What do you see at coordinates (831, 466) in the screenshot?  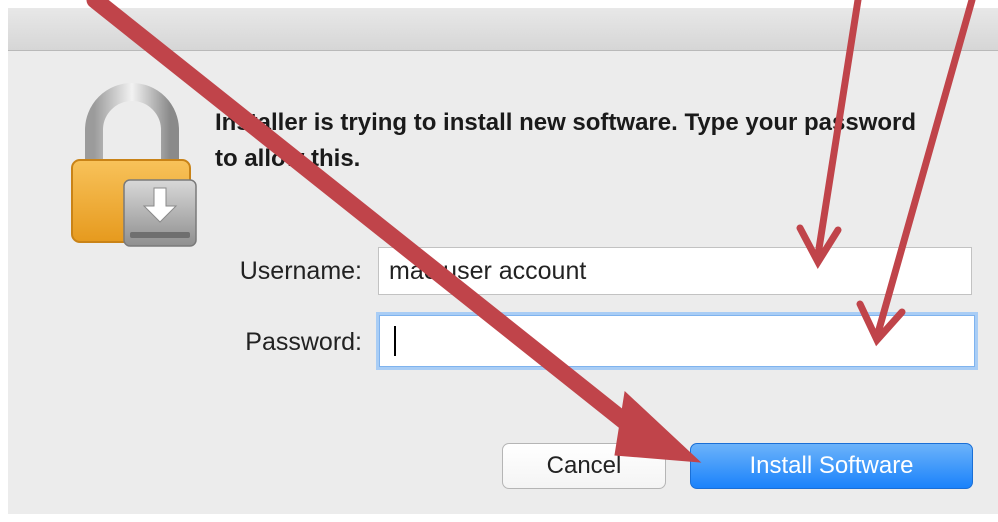 I see `install-software-button: Install Software` at bounding box center [831, 466].